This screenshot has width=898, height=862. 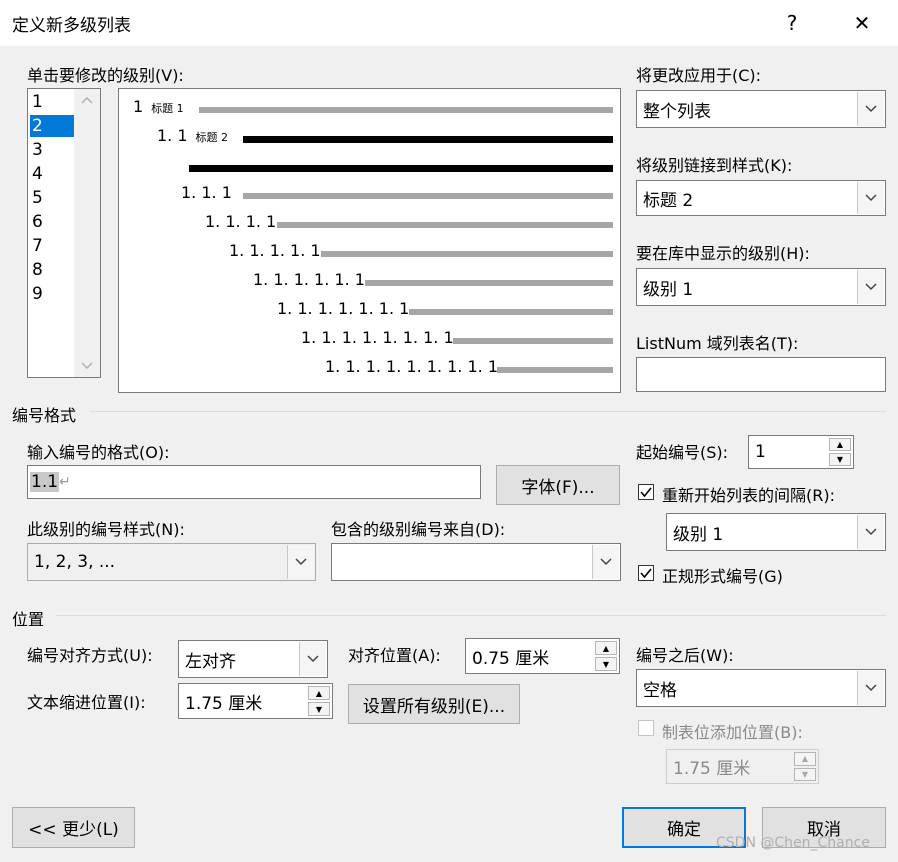 I want to click on level-listbox: 123456789, so click(x=64, y=233).